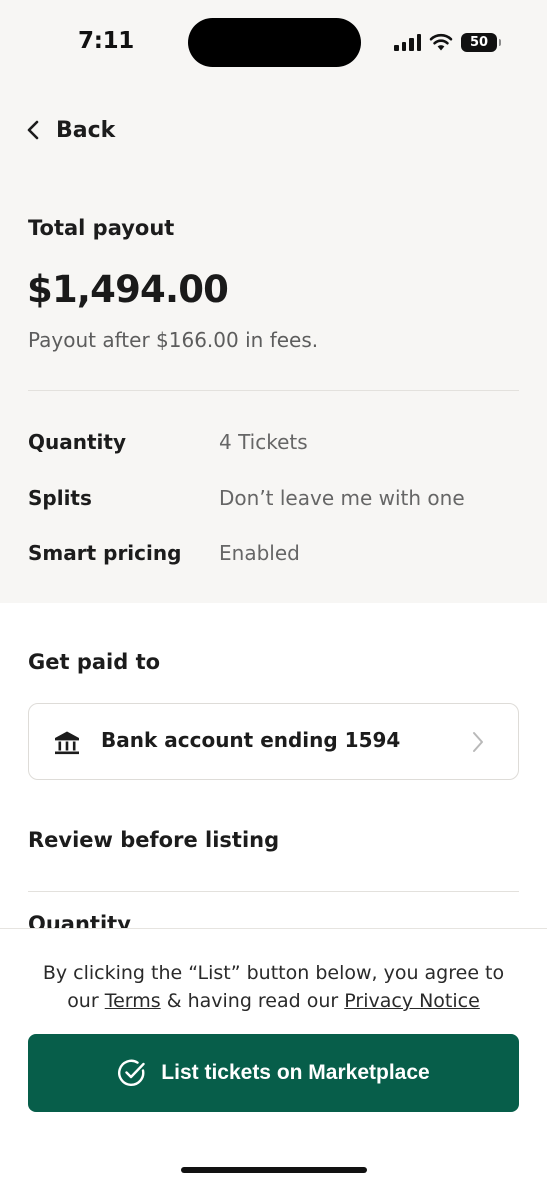 The width and height of the screenshot is (547, 1186). I want to click on check-circle-icon, so click(131, 1072).